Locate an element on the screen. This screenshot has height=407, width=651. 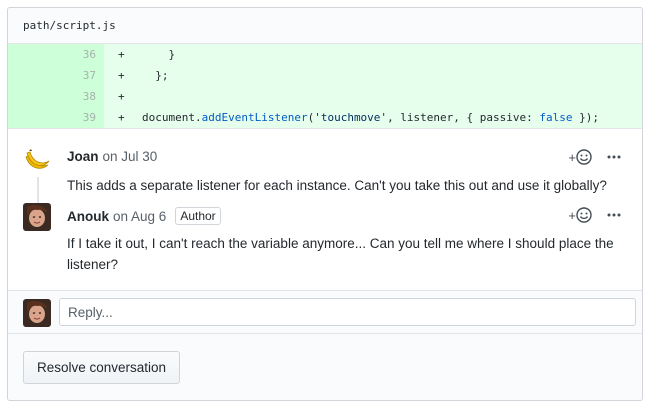
avatar-current-user is located at coordinates (37, 313).